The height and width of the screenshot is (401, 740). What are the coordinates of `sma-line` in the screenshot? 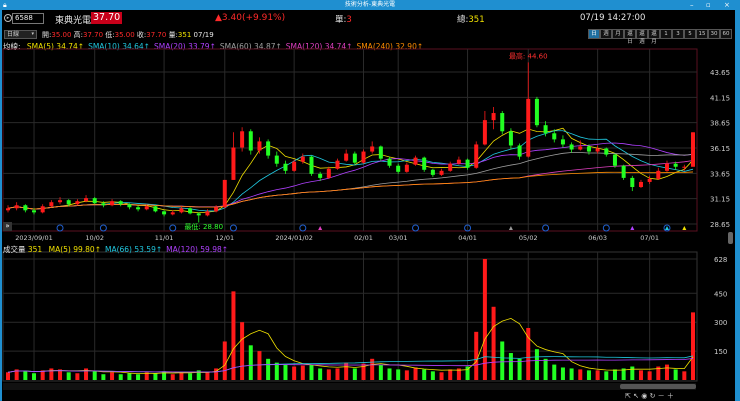 It's located at (350, 181).